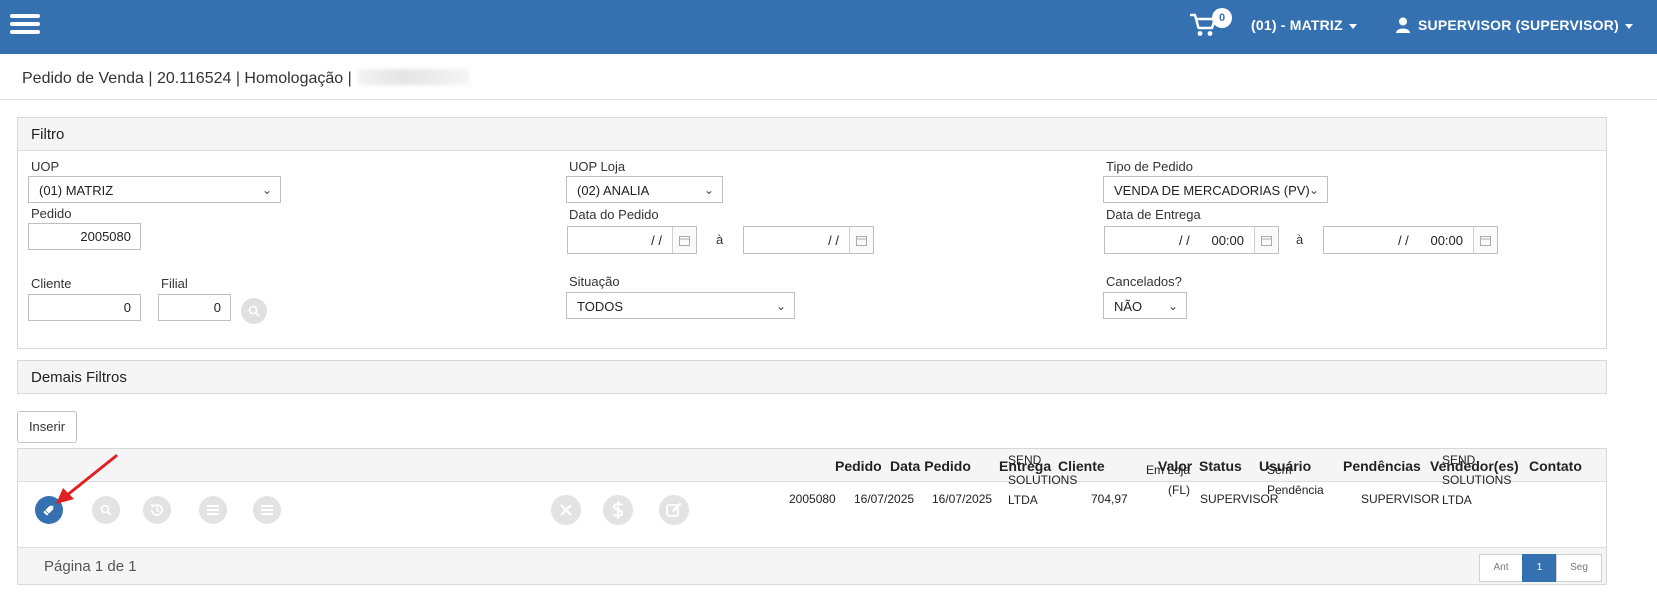  I want to click on data-entrega-label: Data de Entrega, so click(1153, 214).